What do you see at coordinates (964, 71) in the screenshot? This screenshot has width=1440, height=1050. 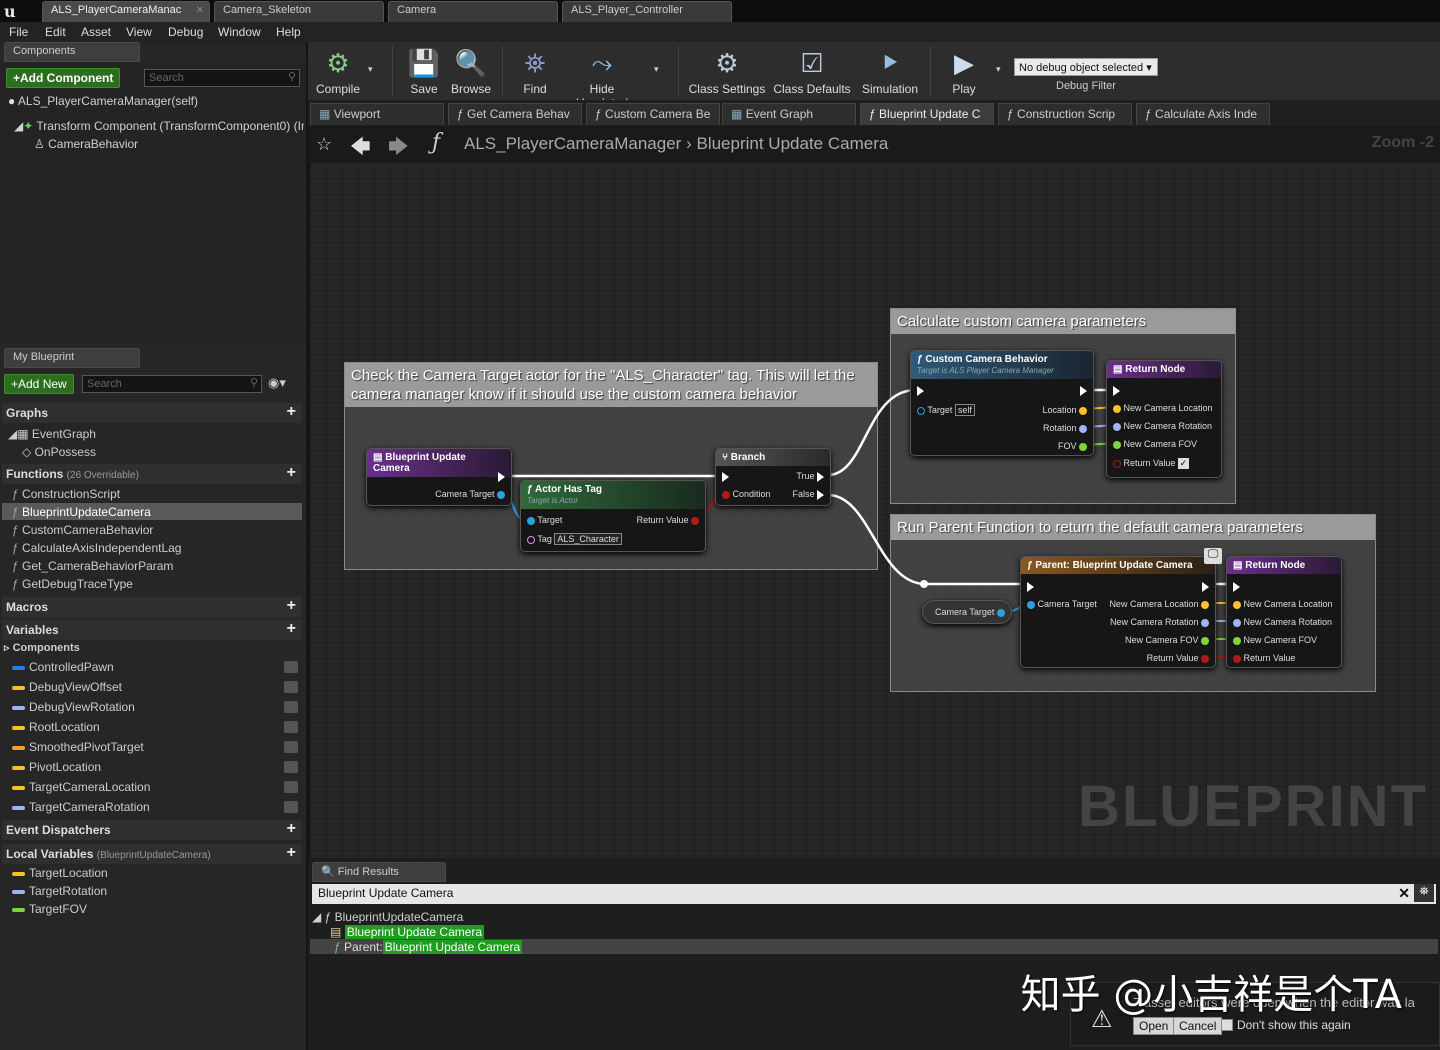 I see `play-button: ▶ Play` at bounding box center [964, 71].